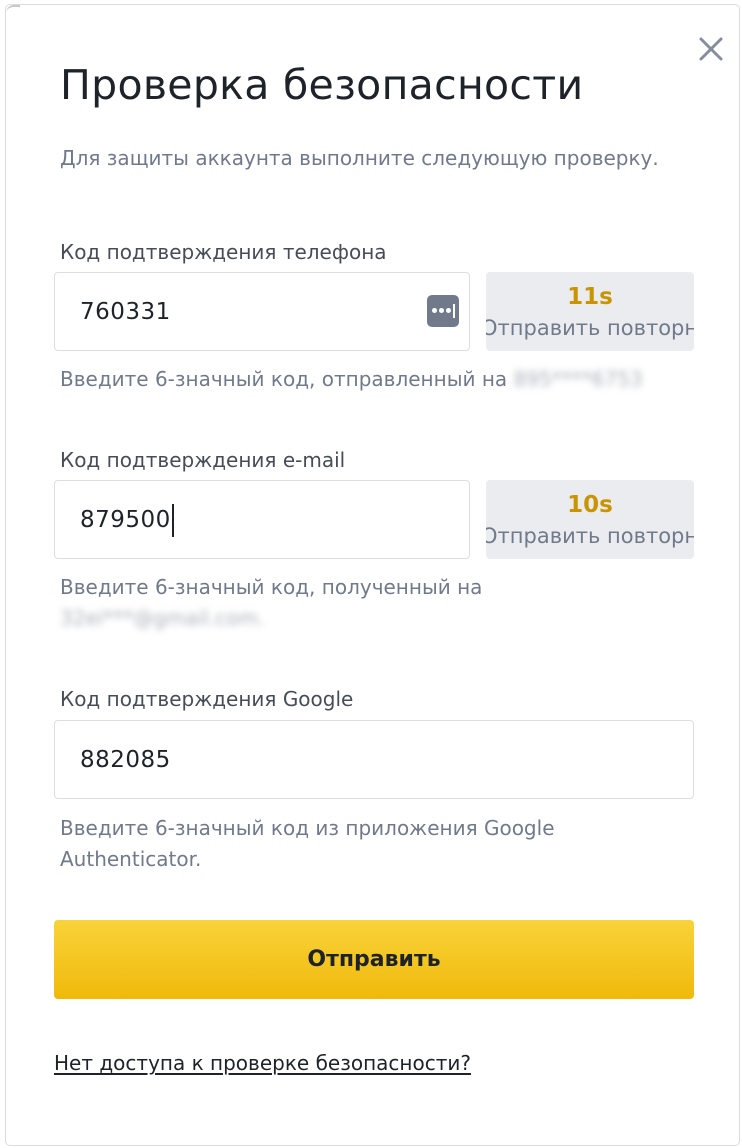 The height and width of the screenshot is (1148, 742). I want to click on email-resend-label: Отправить повторно, so click(590, 536).